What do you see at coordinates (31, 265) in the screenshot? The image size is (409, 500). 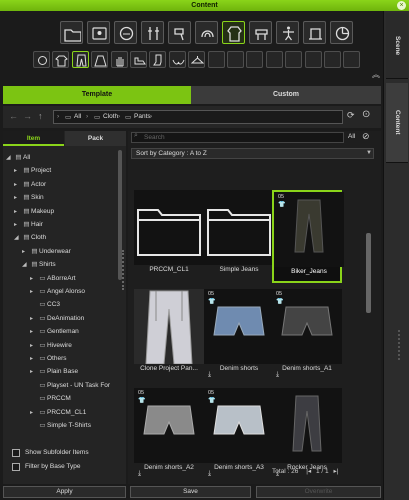 I see `tree-item: ◢ ▤Shirts` at bounding box center [31, 265].